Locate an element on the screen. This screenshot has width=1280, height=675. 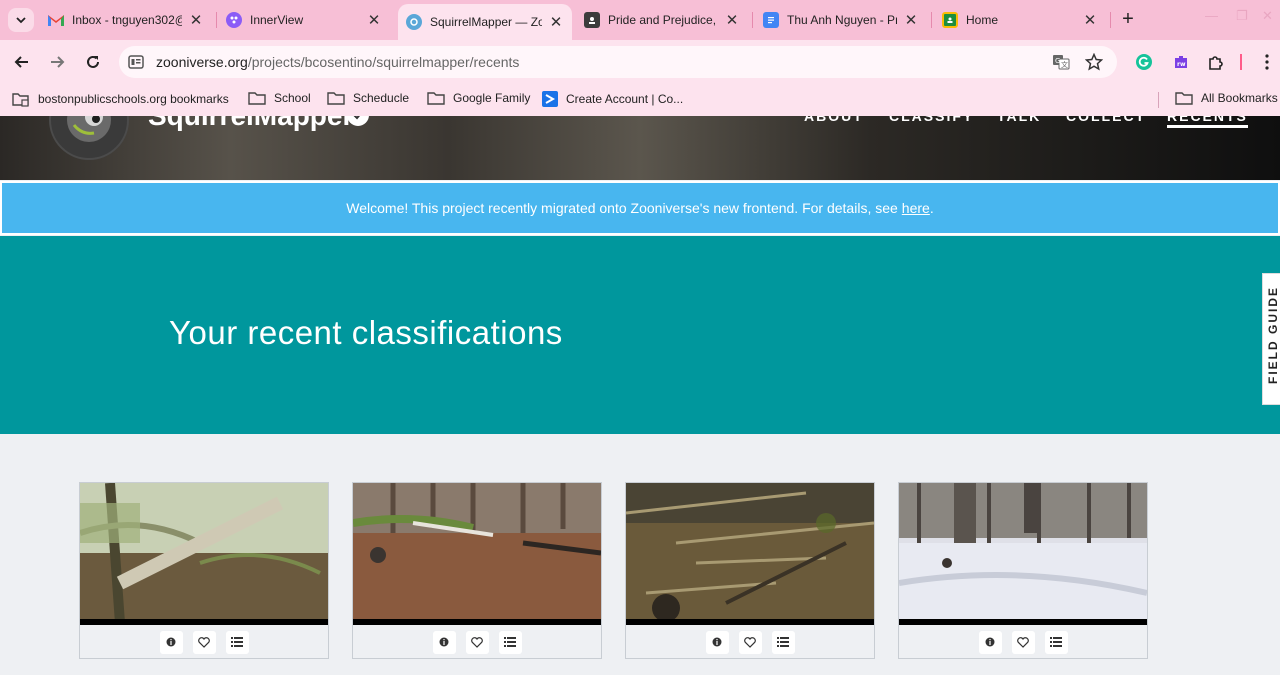
new-tab-button: + is located at coordinates (1128, 19).